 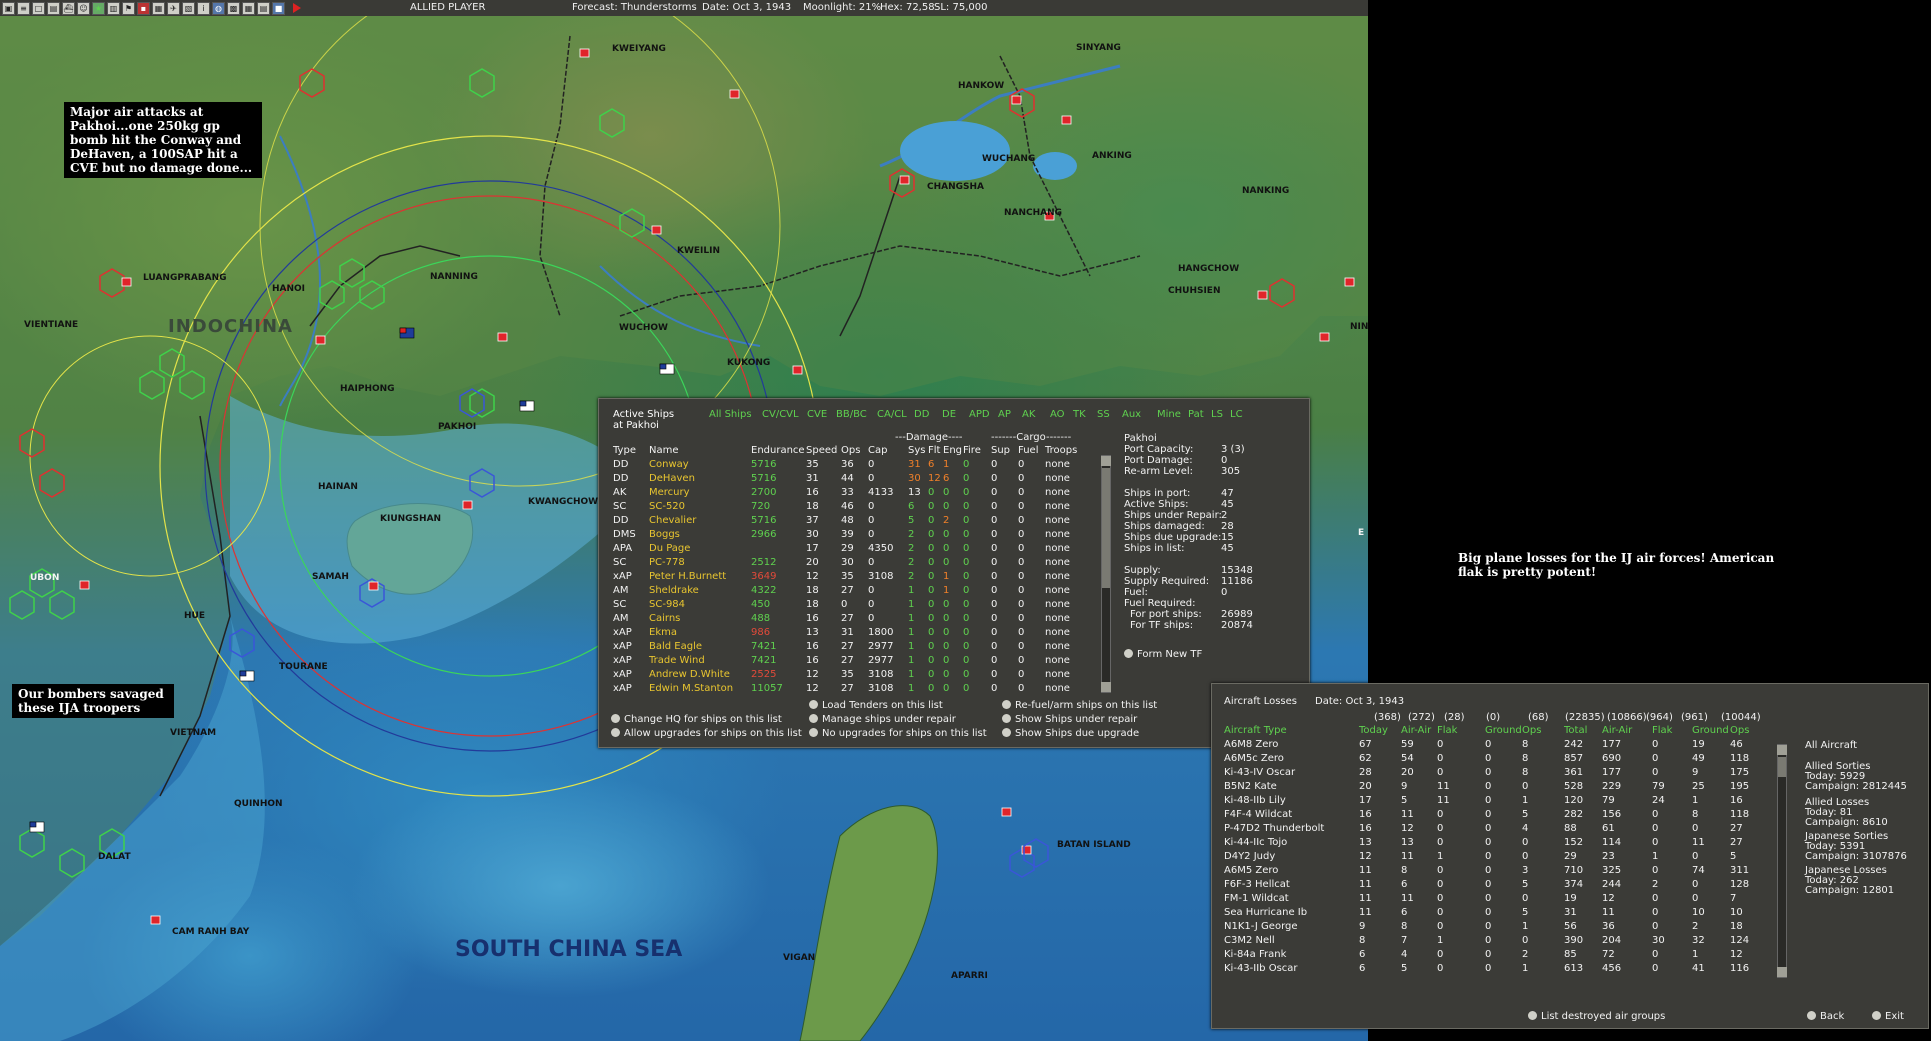 I want to click on ship-cell-name: Du Page, so click(x=700, y=548).